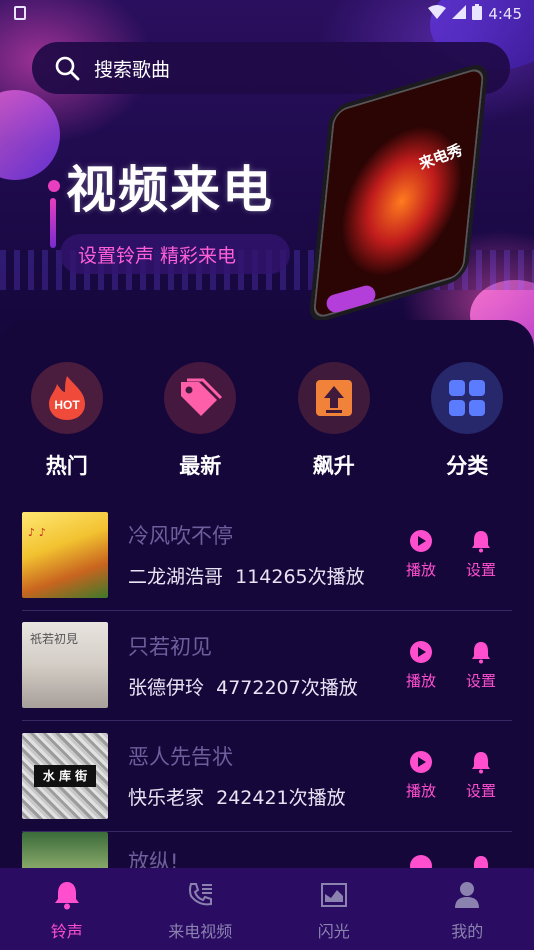 The width and height of the screenshot is (534, 950). I want to click on song-cover: ♪ ♪, so click(65, 554).